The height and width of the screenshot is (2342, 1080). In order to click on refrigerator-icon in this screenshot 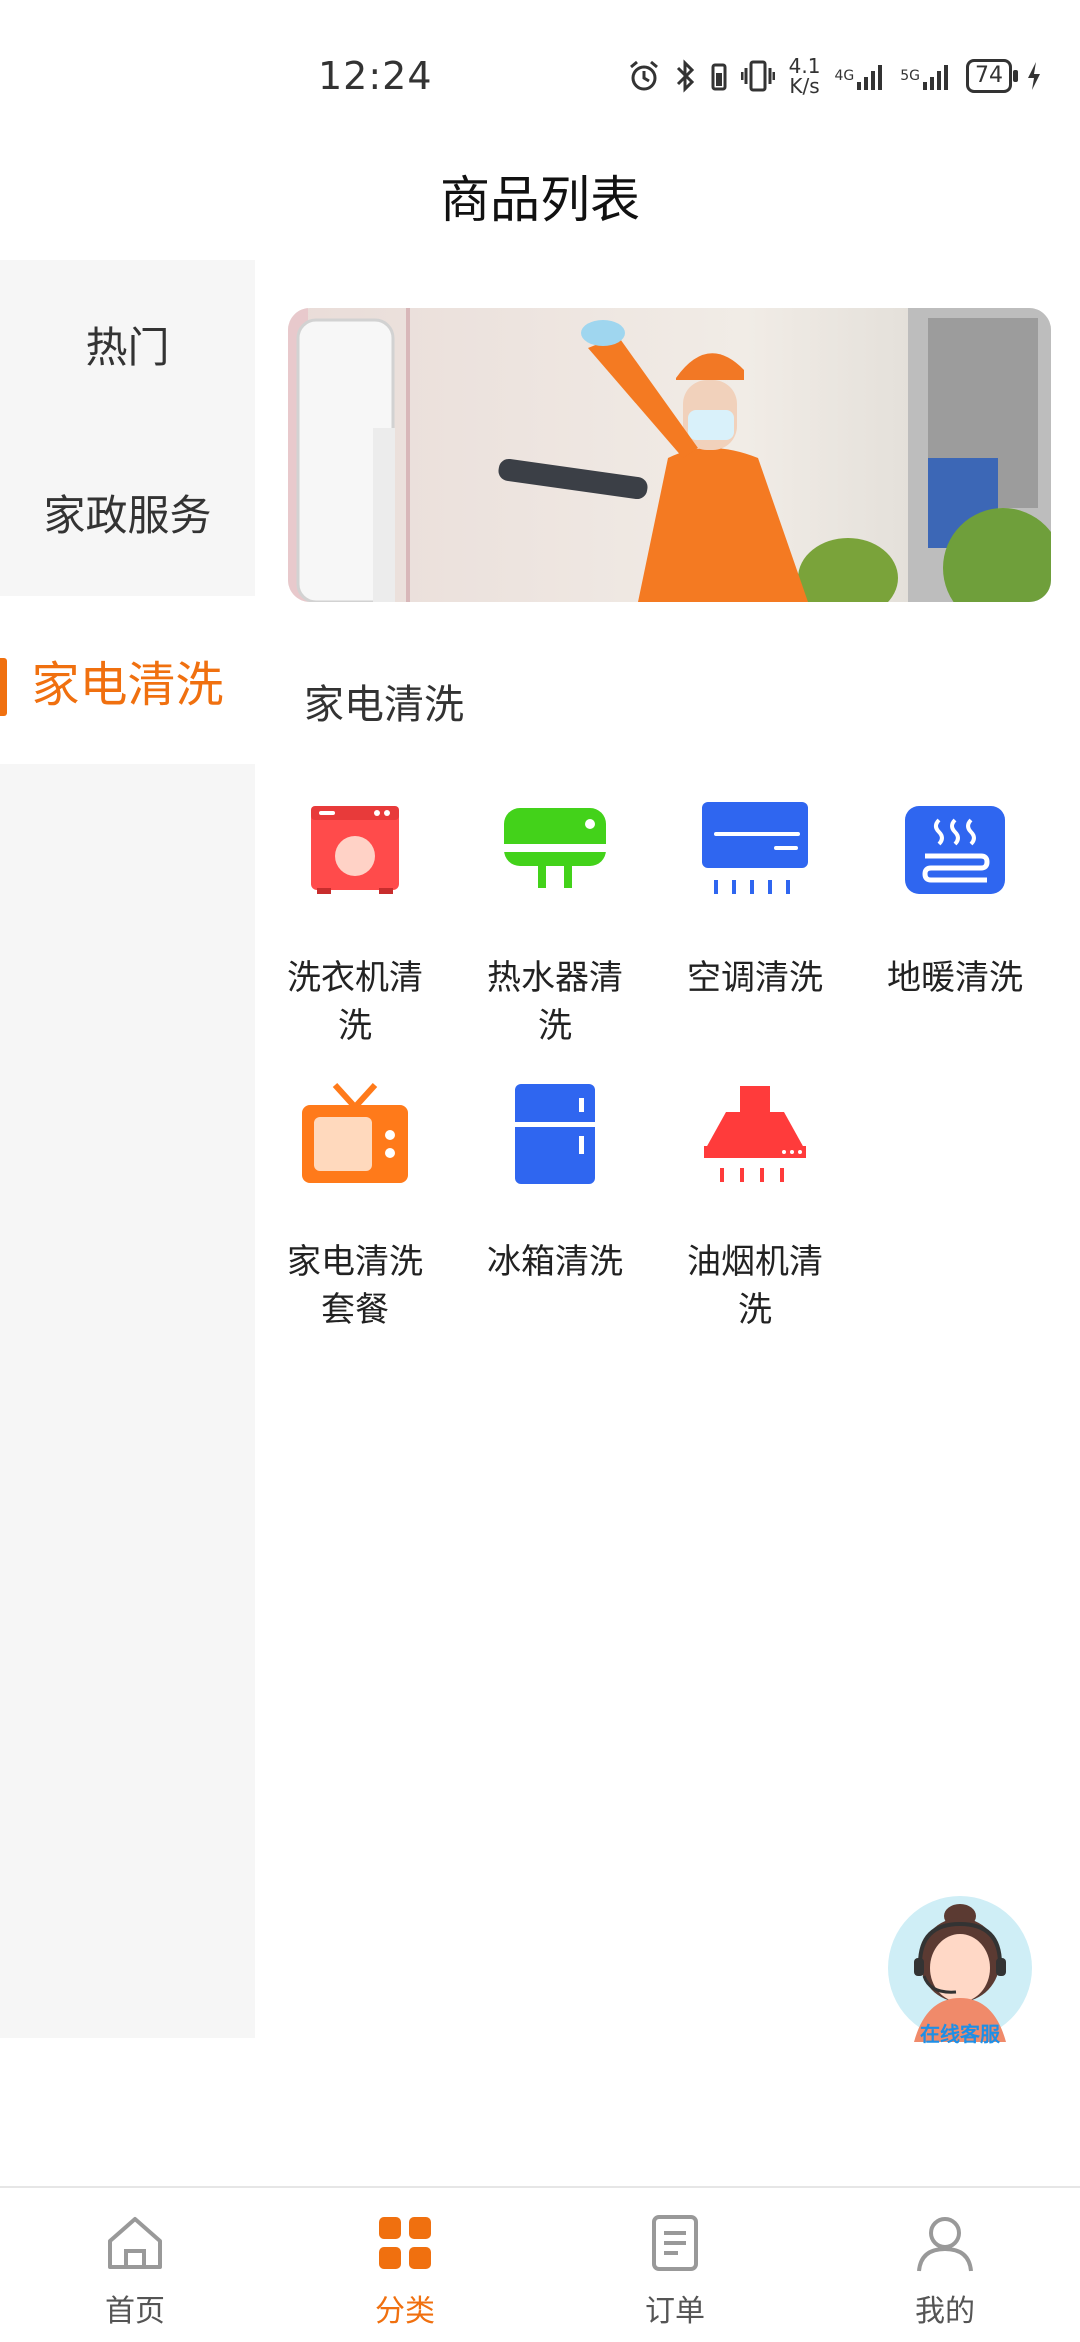, I will do `click(555, 1134)`.